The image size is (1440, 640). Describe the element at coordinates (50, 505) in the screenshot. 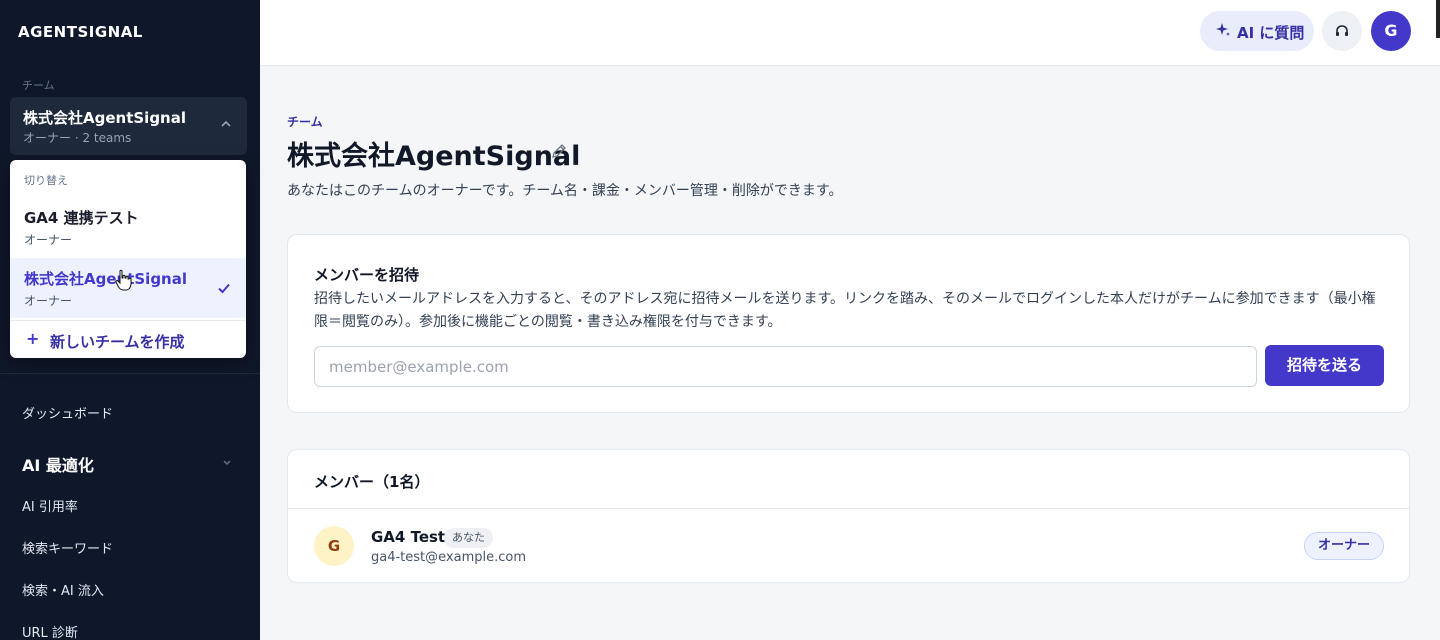

I see `nav-ai-citation: AI 引用率` at that location.